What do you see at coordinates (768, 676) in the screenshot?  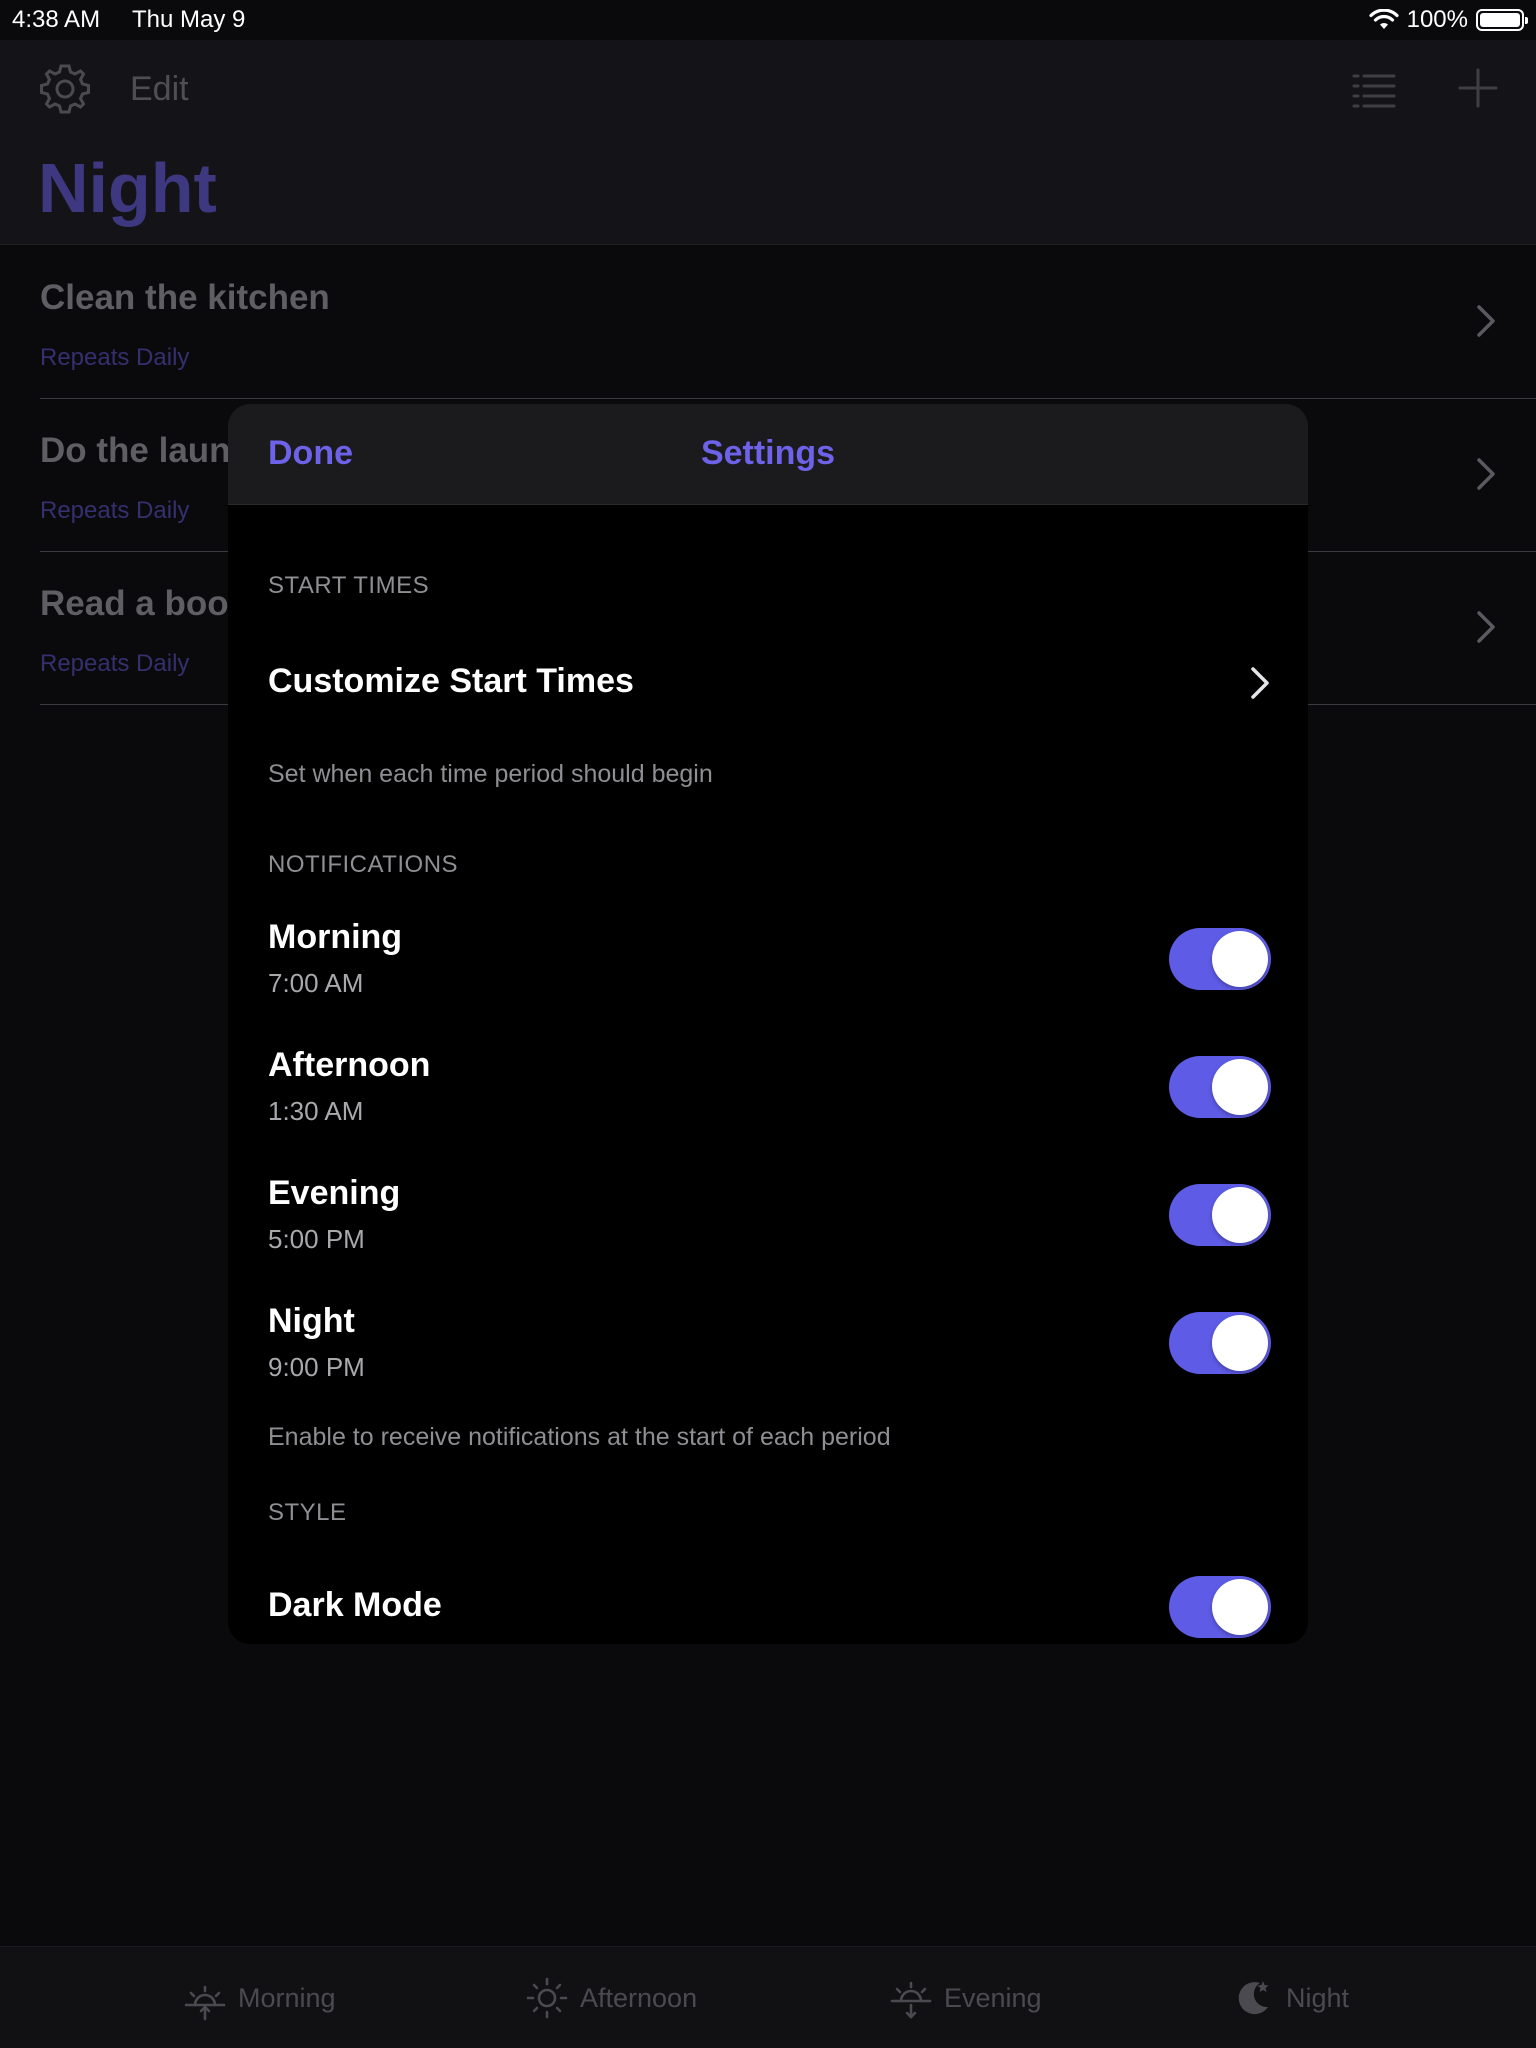 I see `customize-start-times-row: Customize Start Times` at bounding box center [768, 676].